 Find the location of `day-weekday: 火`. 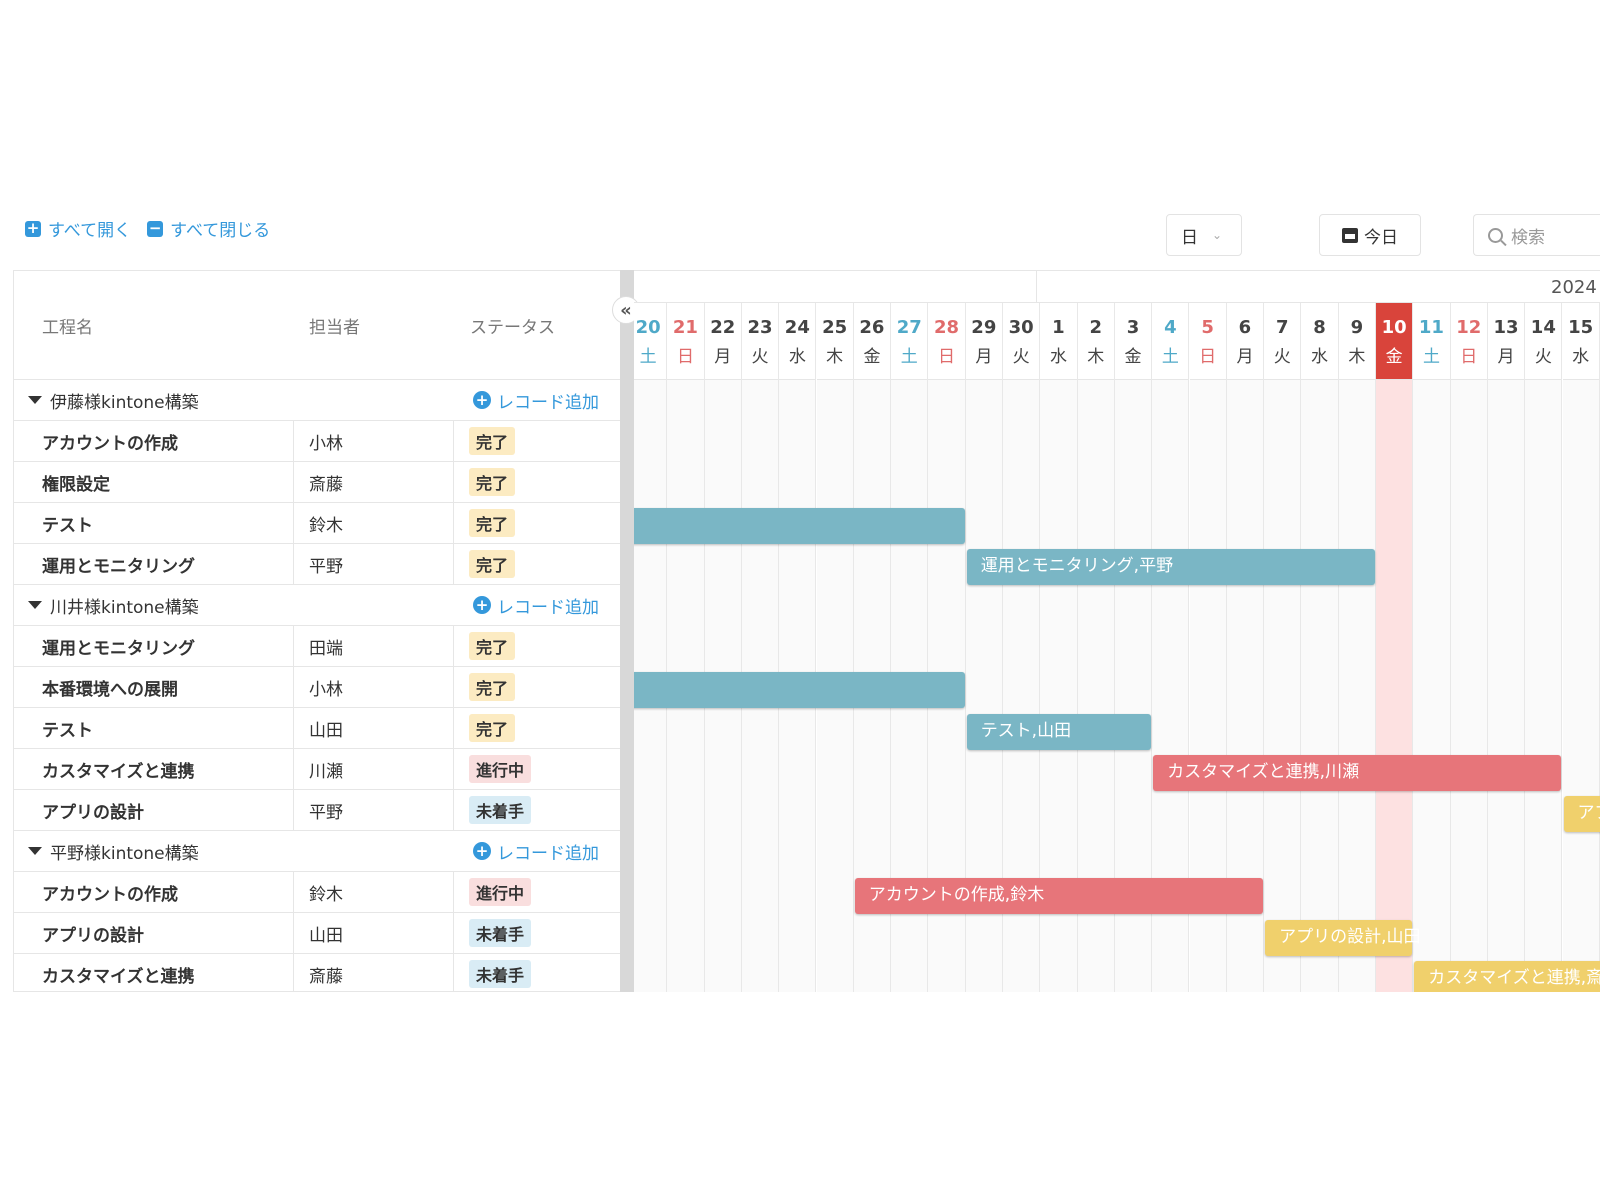

day-weekday: 火 is located at coordinates (760, 357).